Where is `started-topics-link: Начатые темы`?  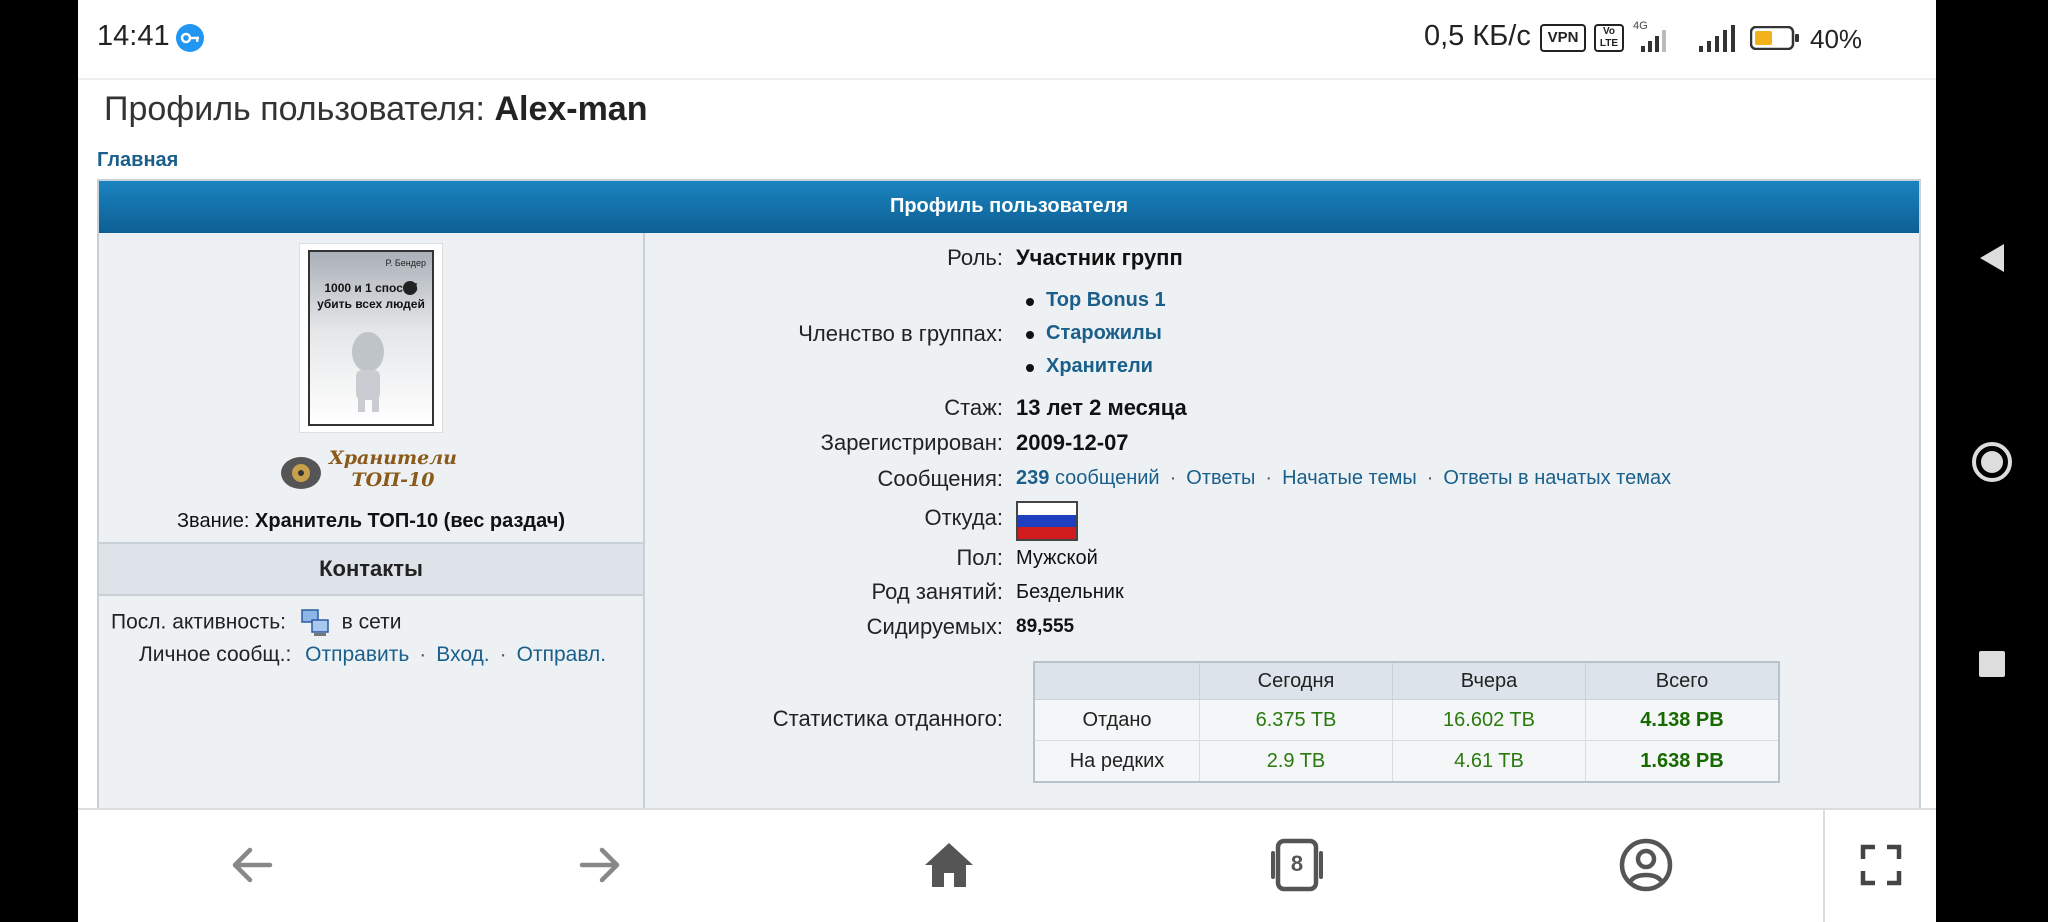
started-topics-link: Начатые темы is located at coordinates (1349, 478).